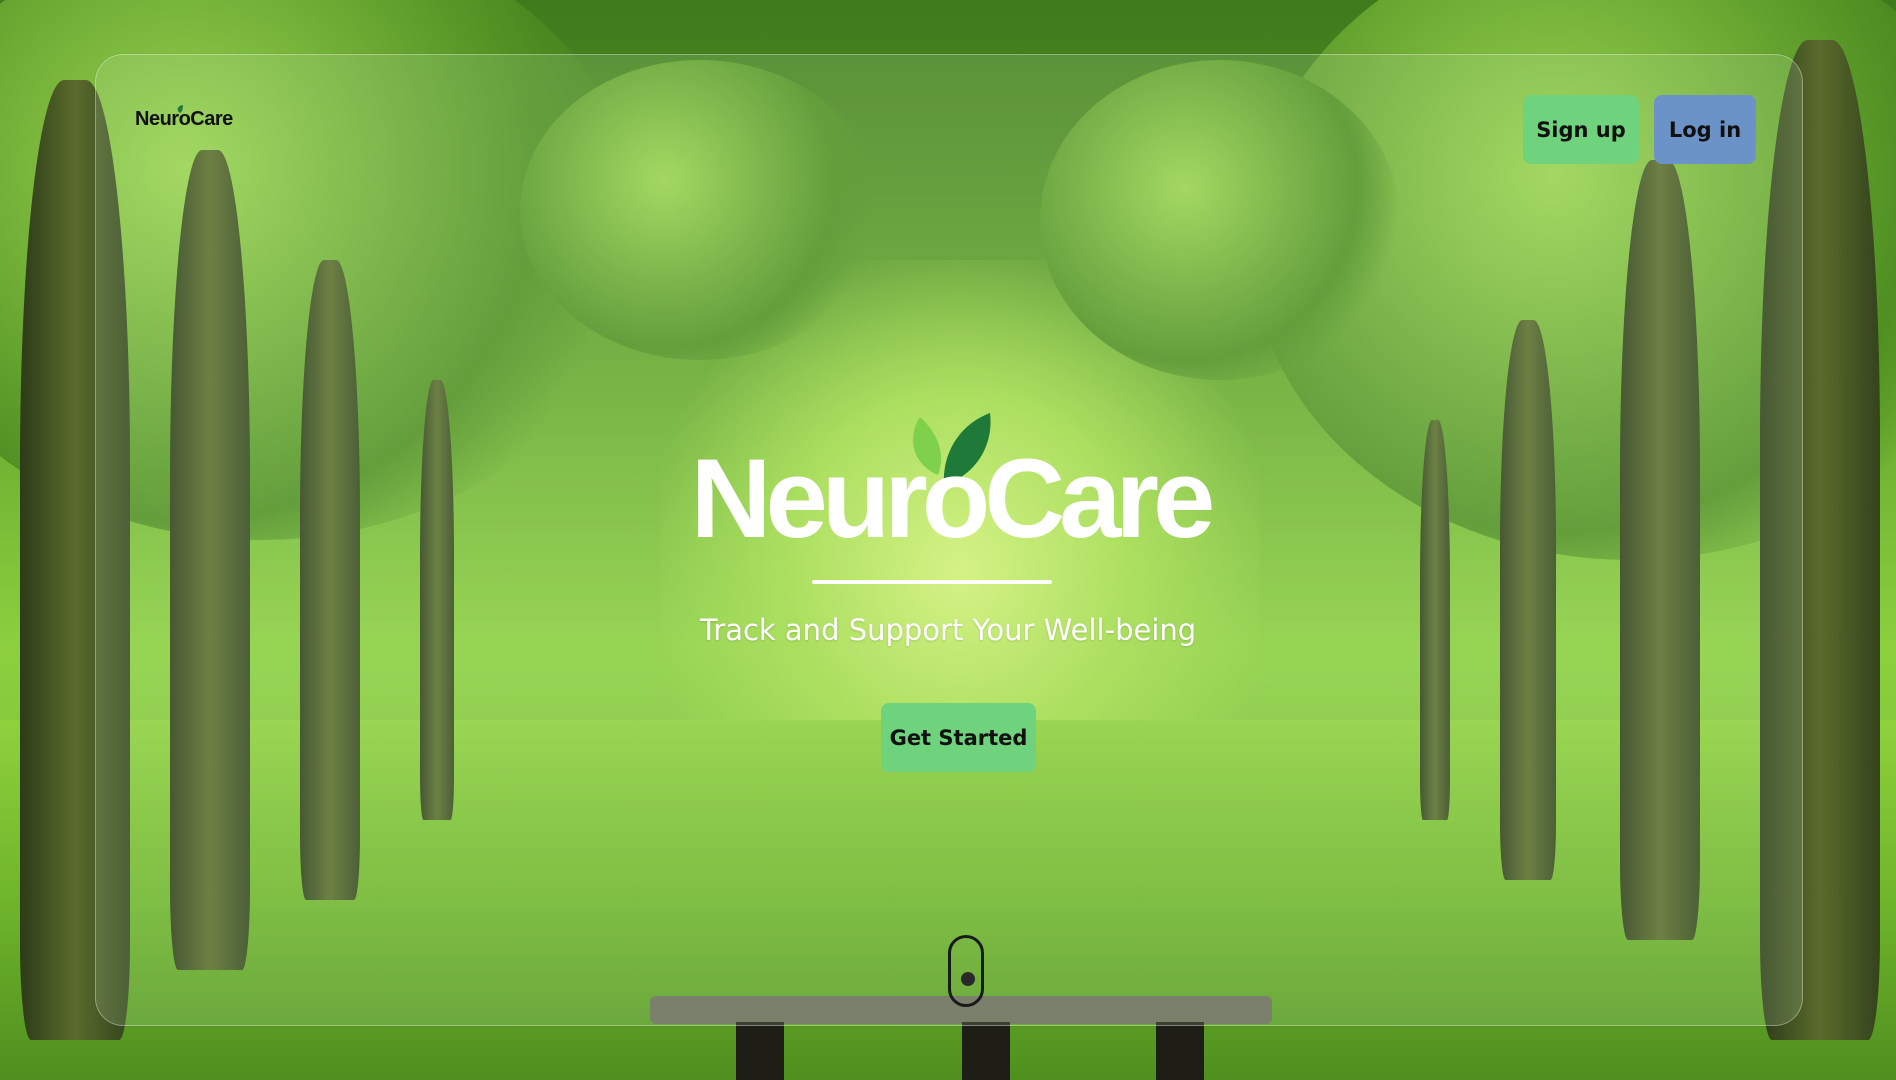 The width and height of the screenshot is (1896, 1080). I want to click on signup-button: Sign up, so click(1581, 129).